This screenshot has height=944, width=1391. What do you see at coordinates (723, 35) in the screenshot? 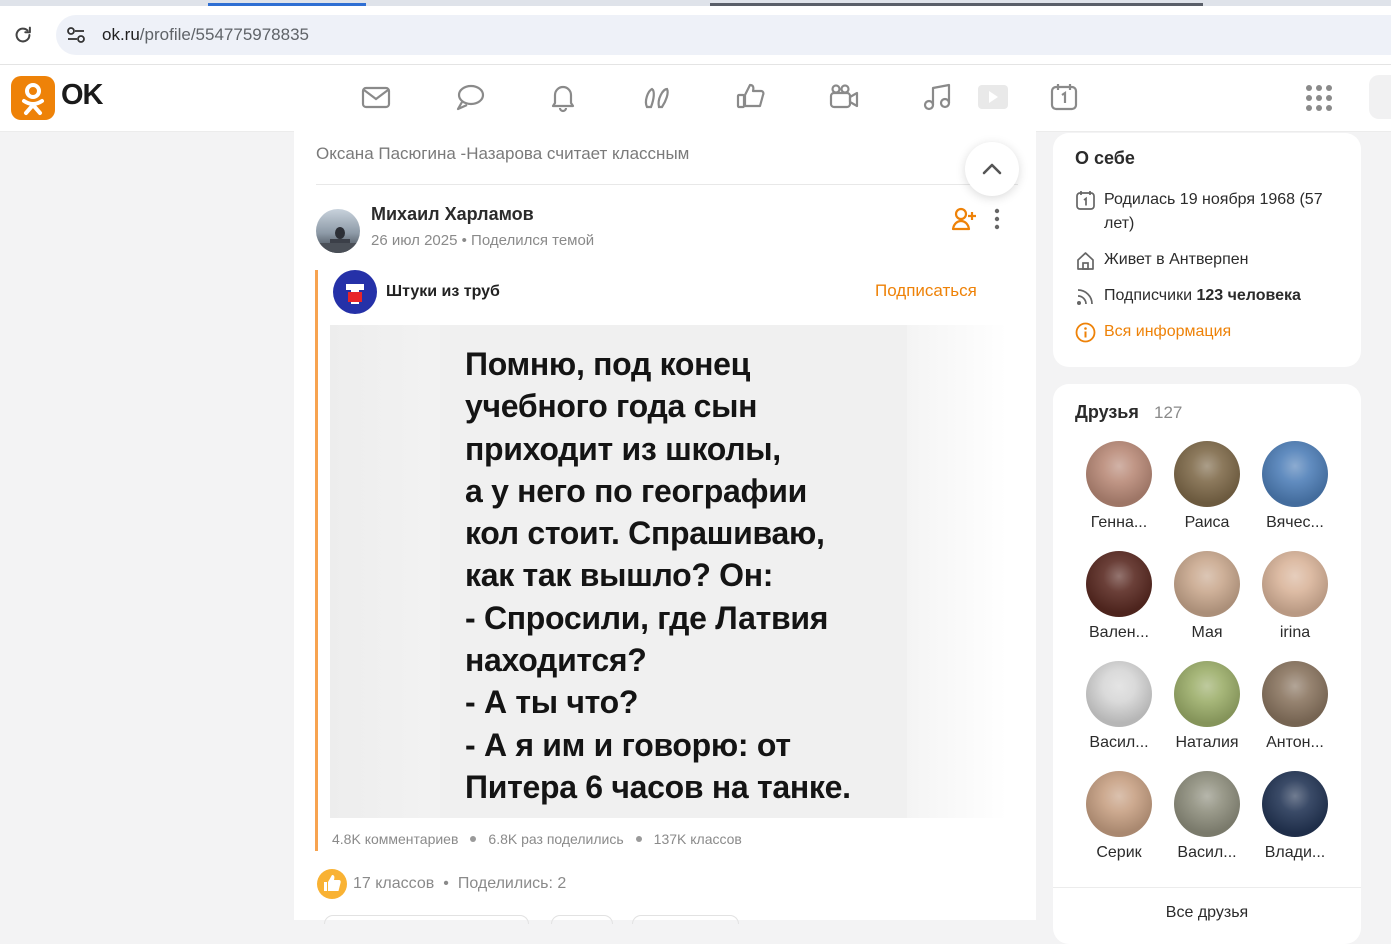
I see `url-field: ok.ru/profile/554775978835` at bounding box center [723, 35].